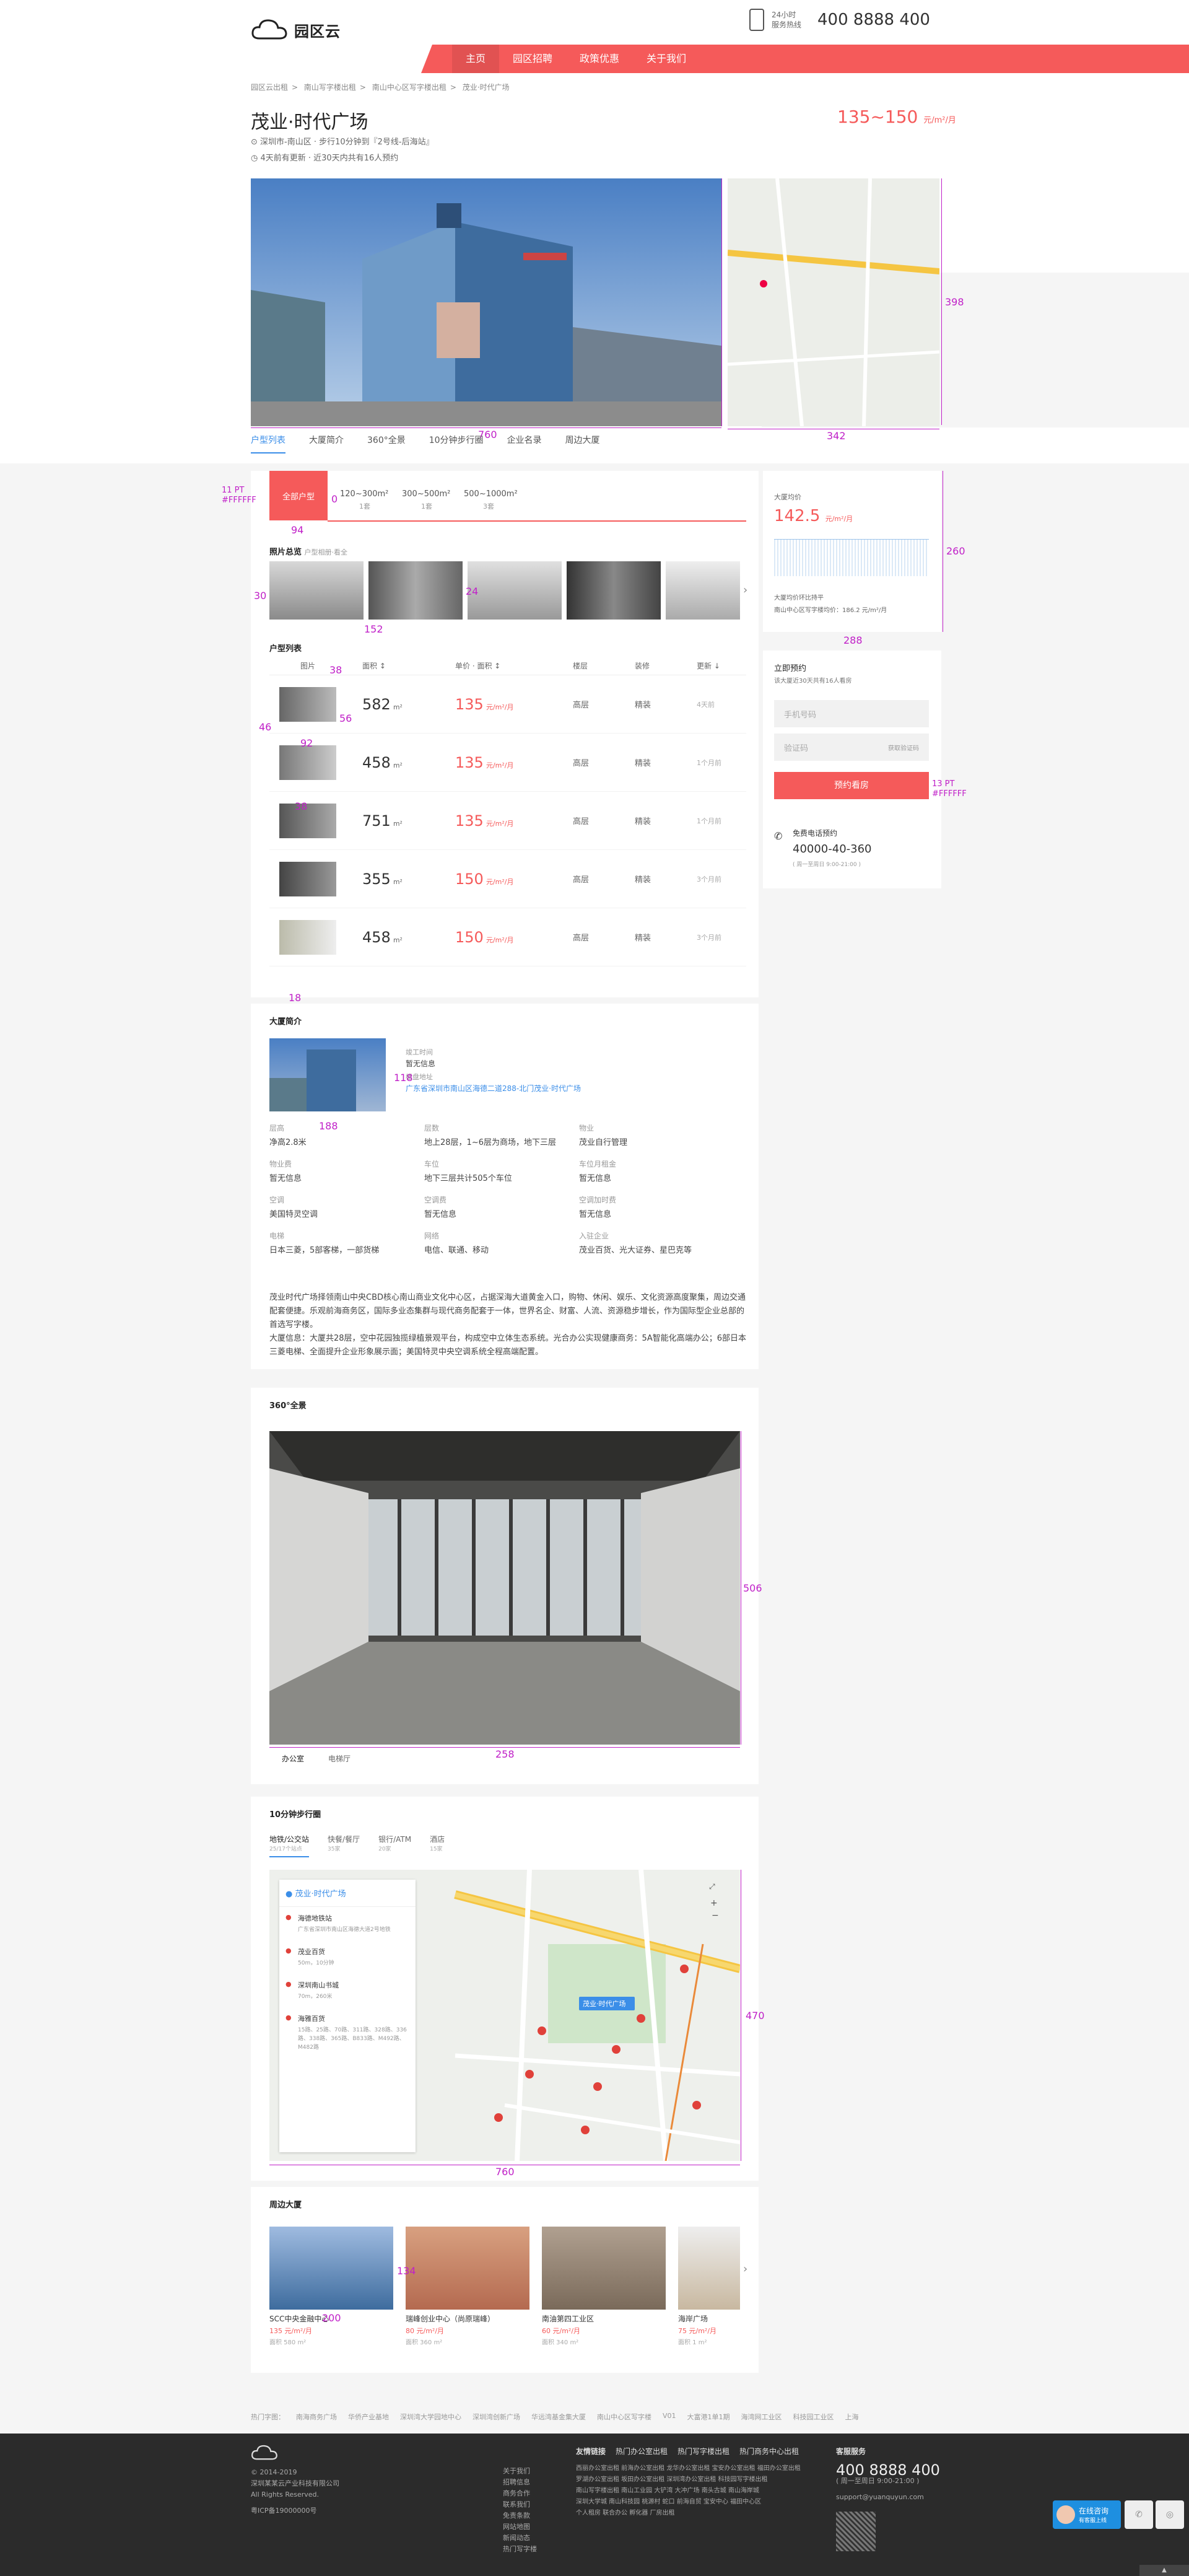  What do you see at coordinates (703, 2451) in the screenshot?
I see `friend-tab-2: 热门写字楼出租` at bounding box center [703, 2451].